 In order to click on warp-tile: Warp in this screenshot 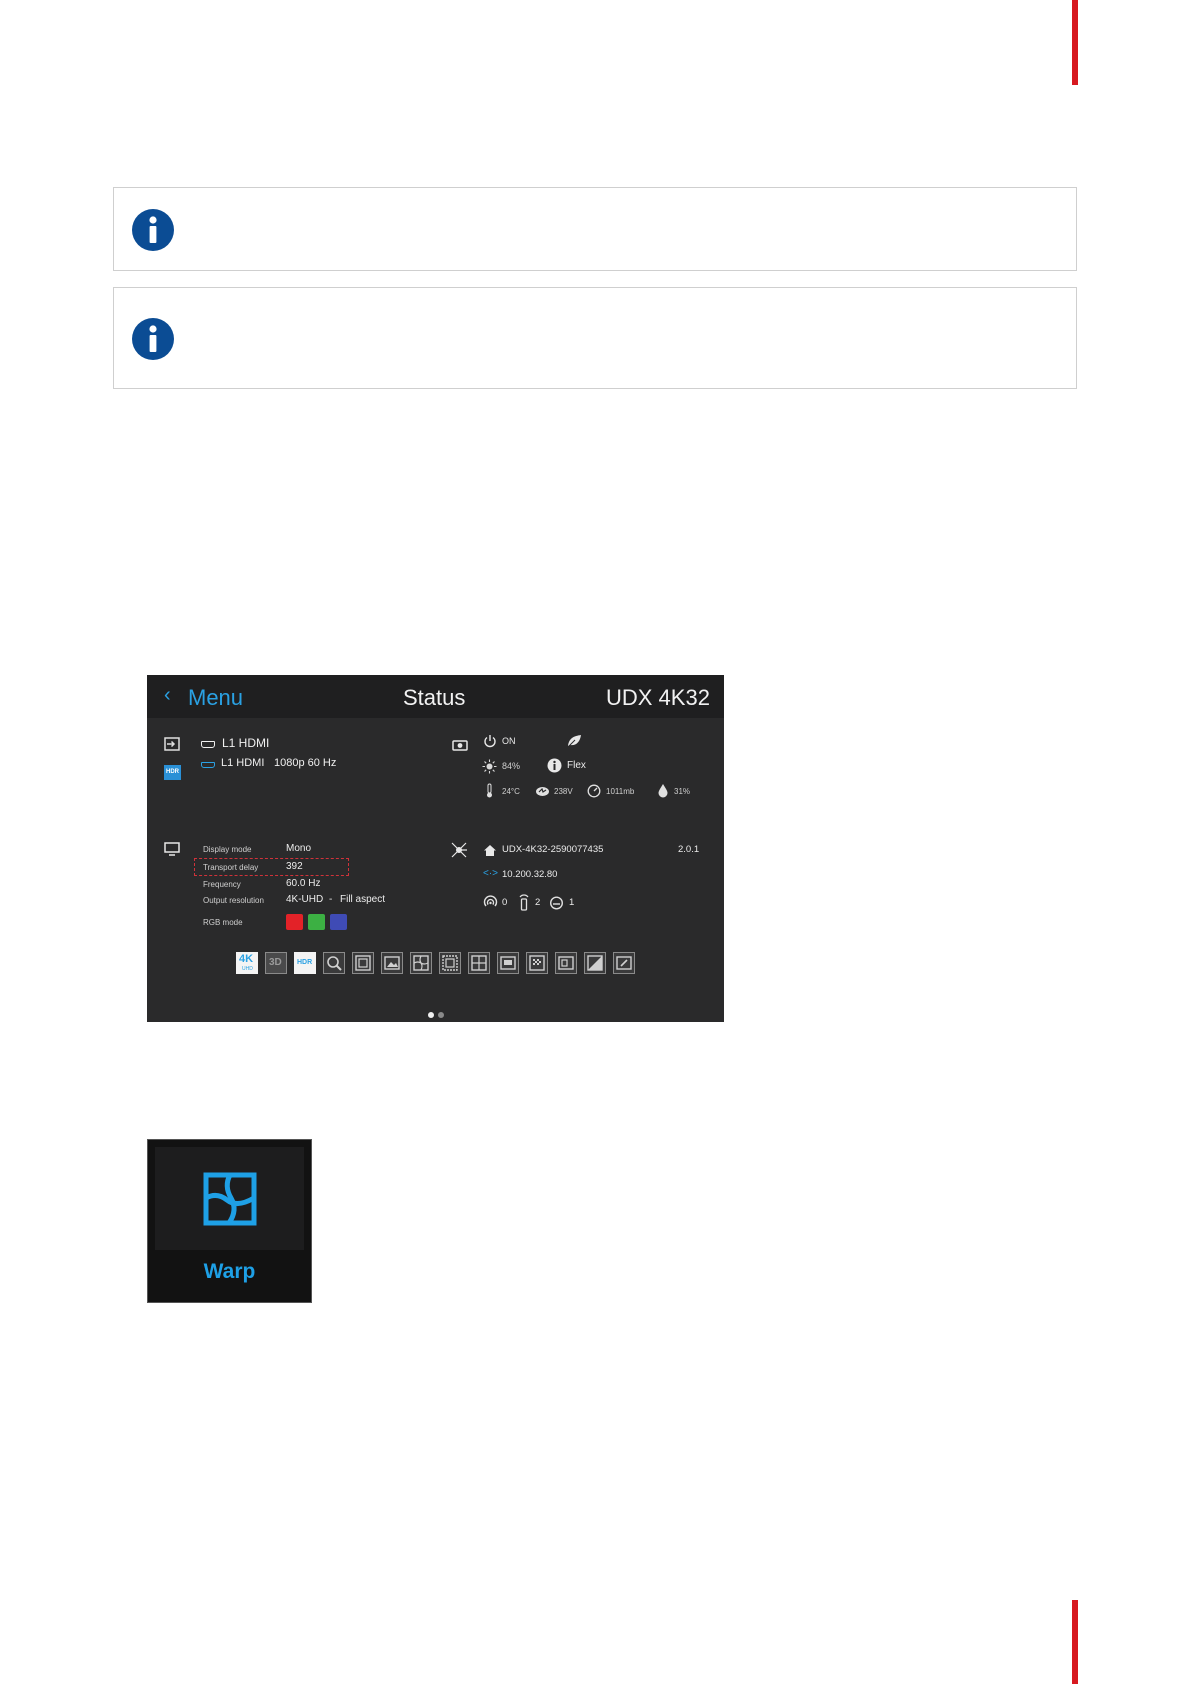, I will do `click(229, 1221)`.